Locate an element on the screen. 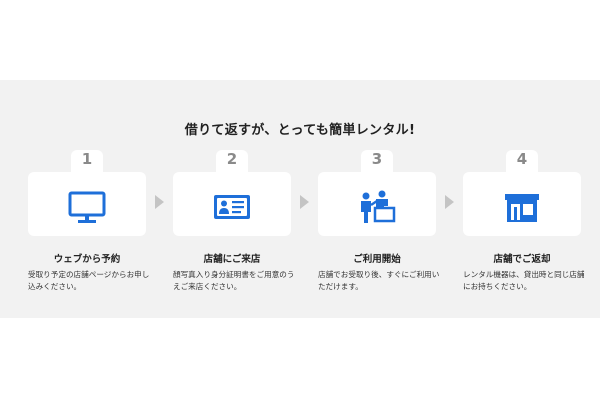  step-description: レンタル機器は、貸出時と同じ店舗にお持ちください。 is located at coordinates (524, 280).